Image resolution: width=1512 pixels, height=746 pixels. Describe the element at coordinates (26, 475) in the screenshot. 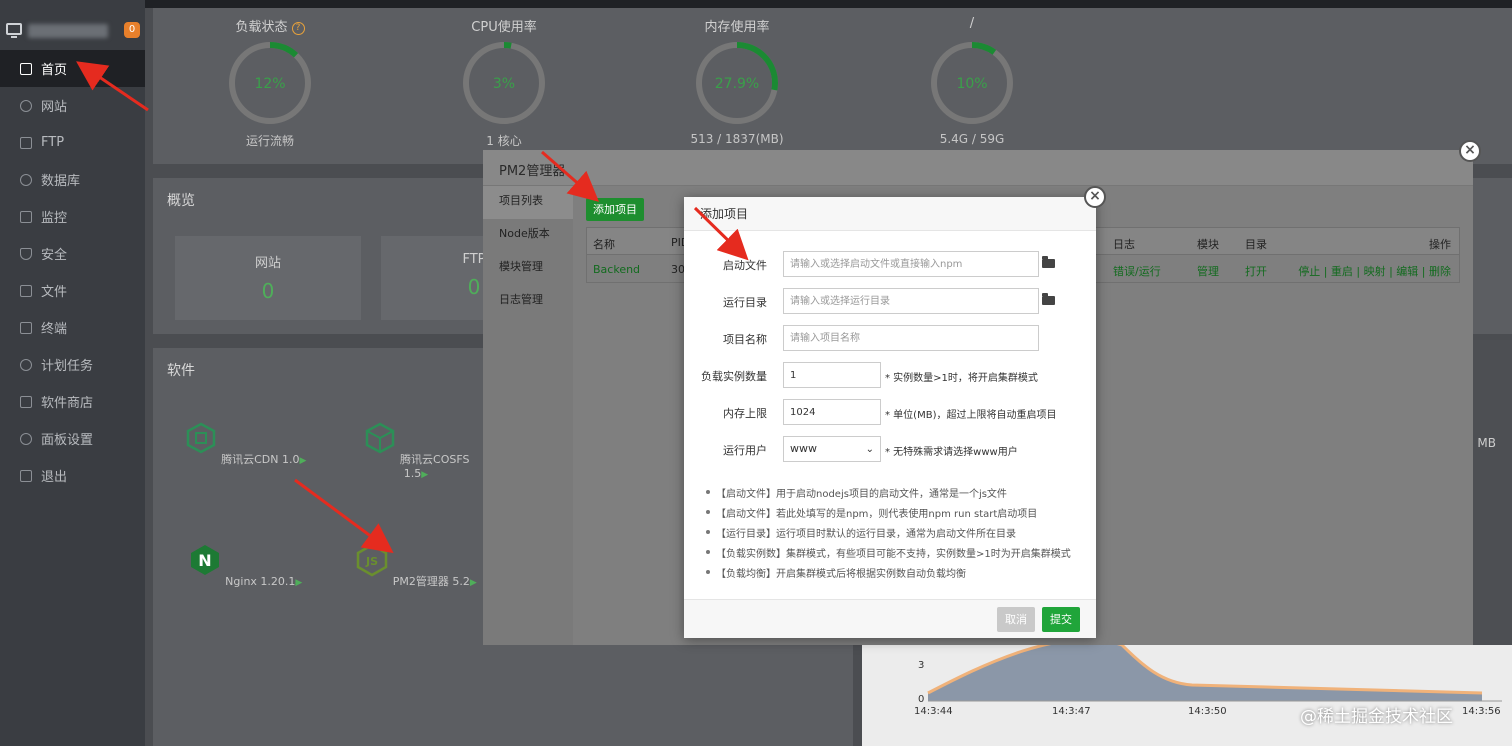

I see `logout-icon` at that location.